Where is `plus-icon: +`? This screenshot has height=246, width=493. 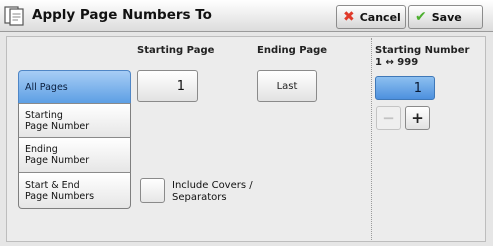
plus-icon: + is located at coordinates (417, 118).